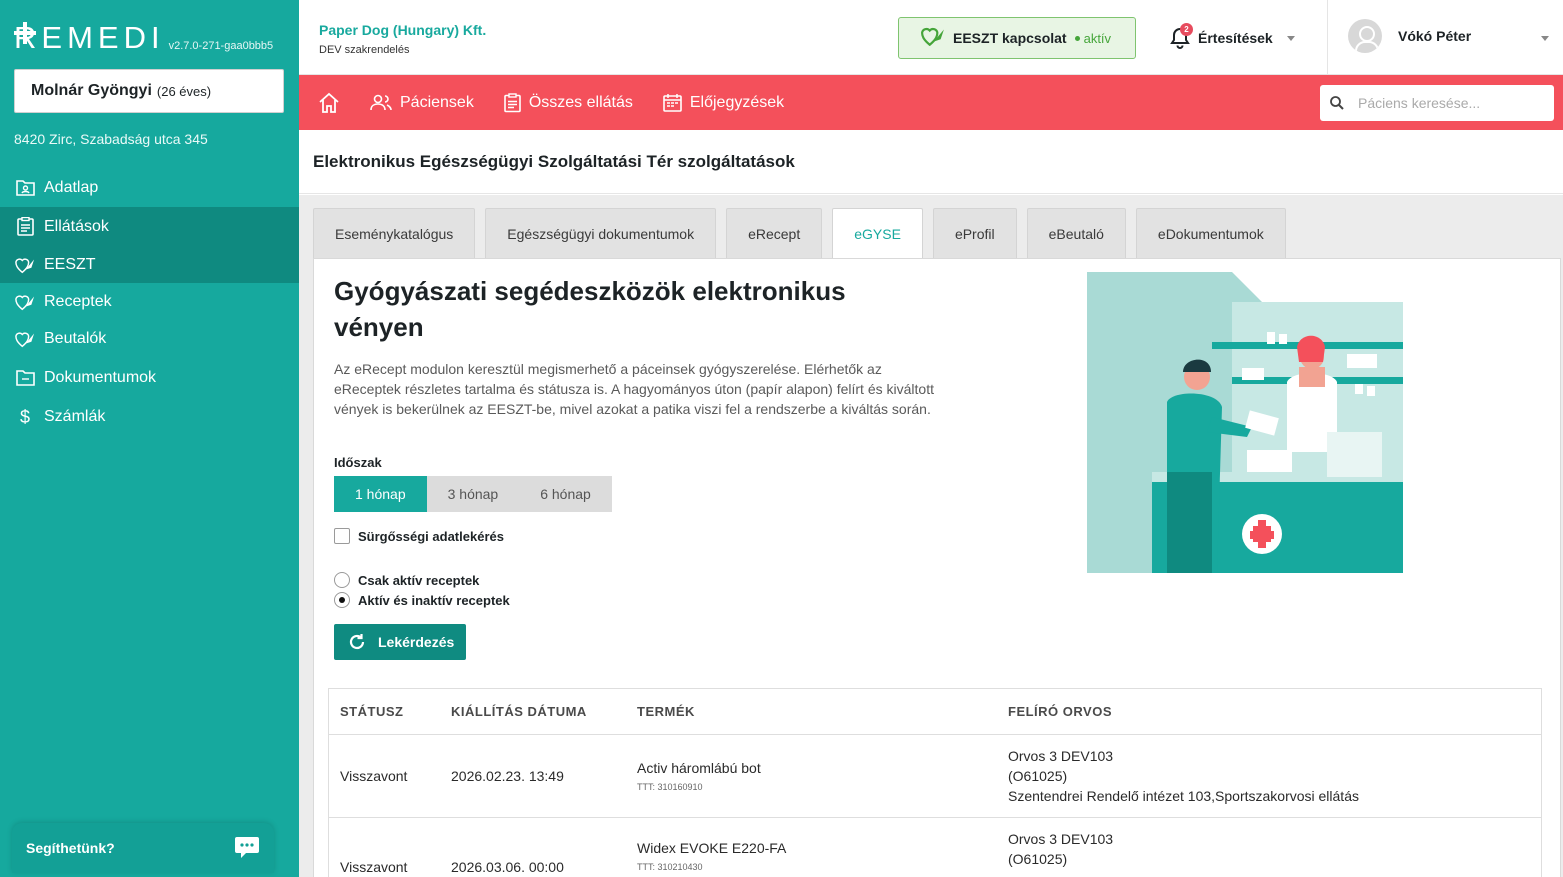  I want to click on help-label: Segíthetünk?, so click(70, 848).